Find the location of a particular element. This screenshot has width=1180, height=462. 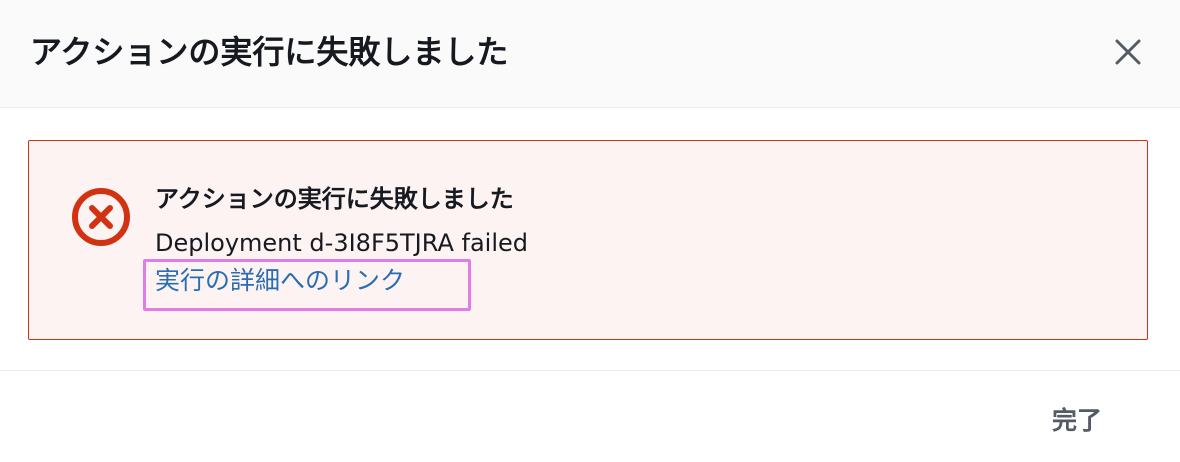

close-button is located at coordinates (1128, 52).